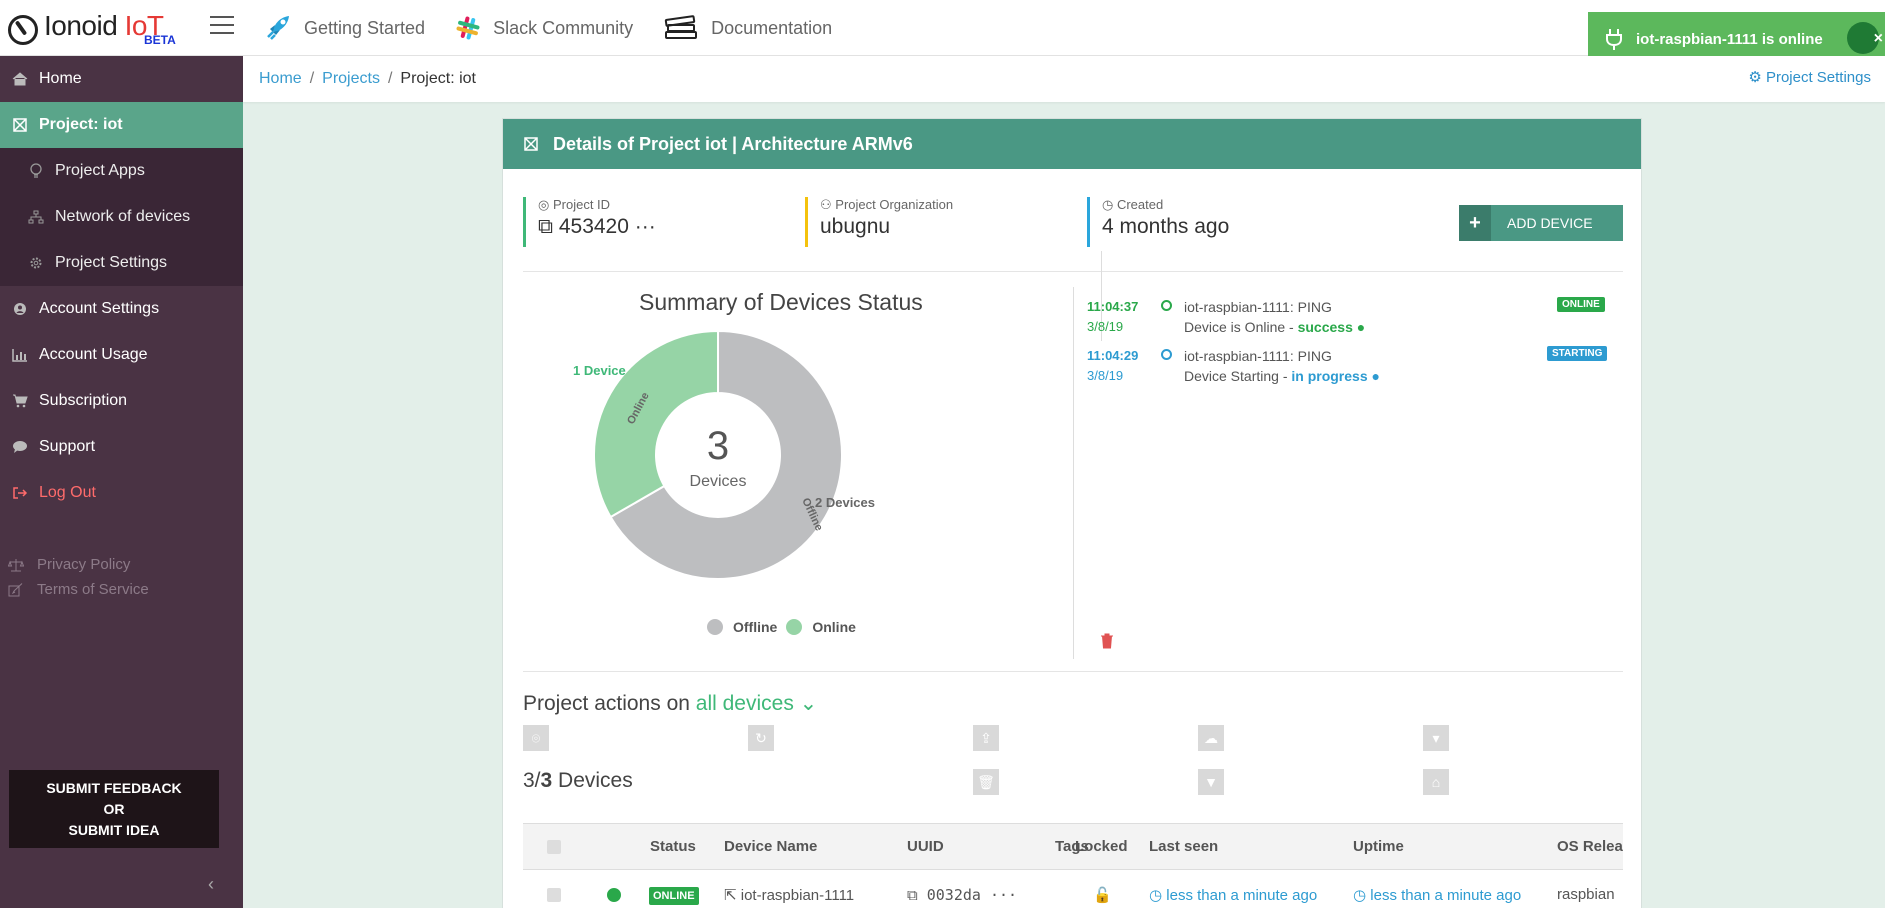 This screenshot has height=908, width=1885. What do you see at coordinates (797, 895) in the screenshot?
I see `device-name: iot-raspbian-1111` at bounding box center [797, 895].